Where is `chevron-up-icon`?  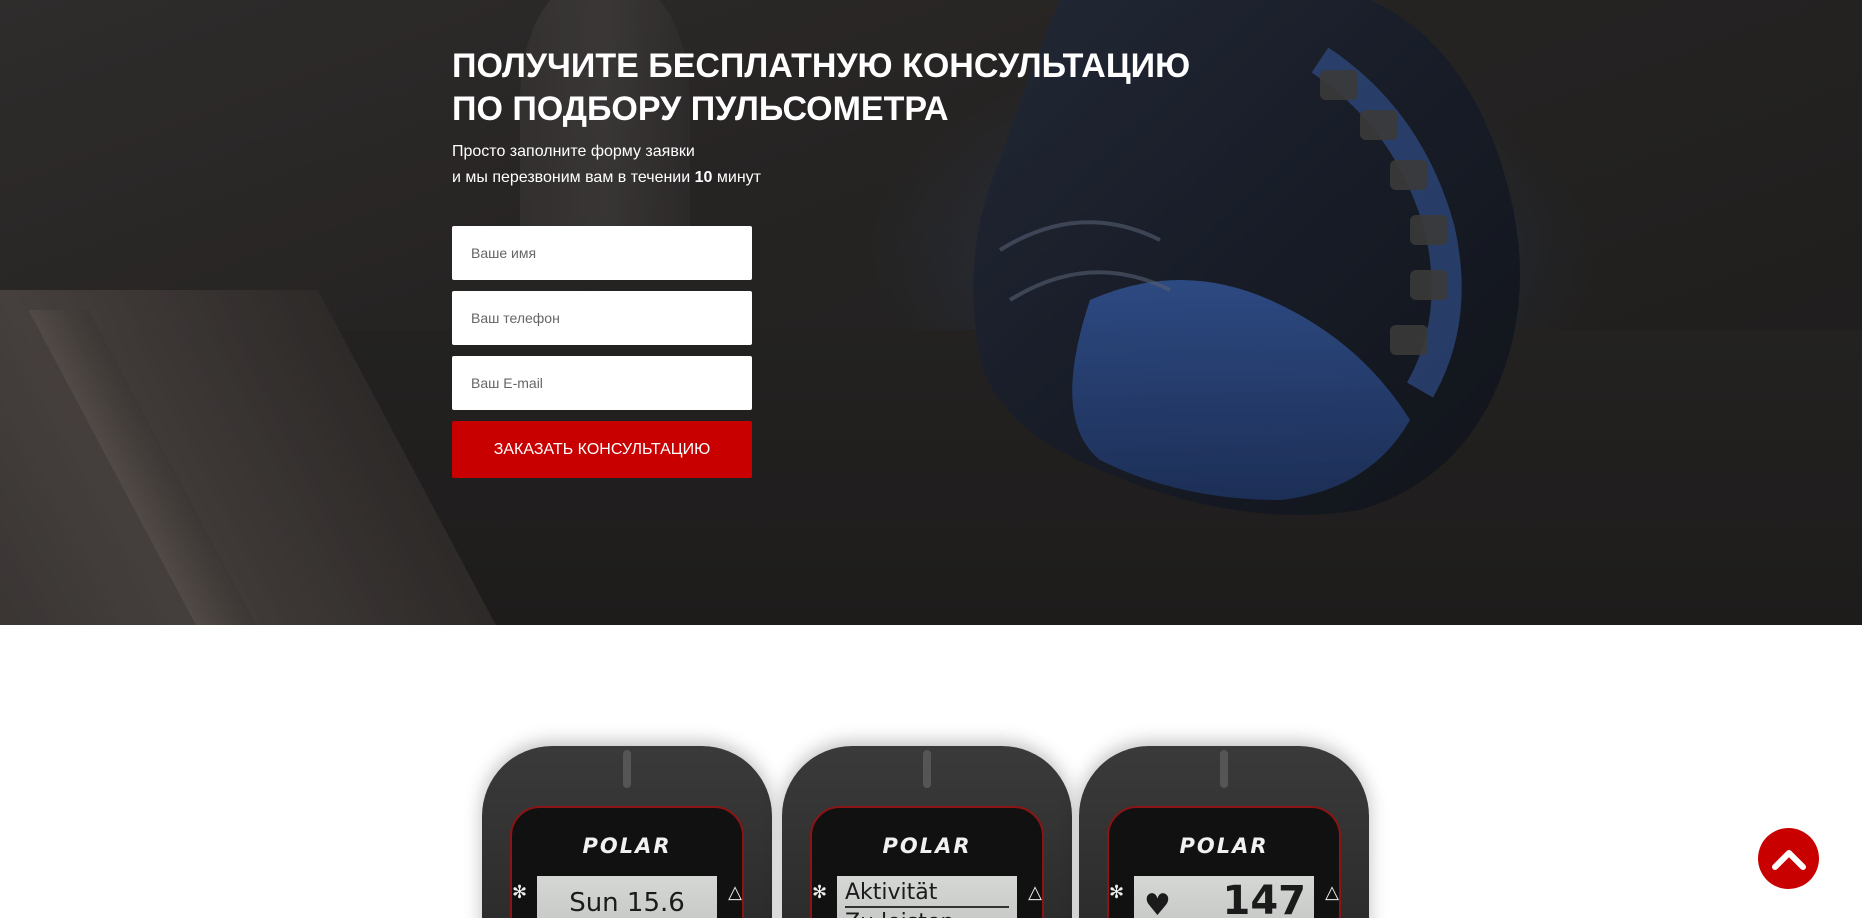 chevron-up-icon is located at coordinates (1788, 859).